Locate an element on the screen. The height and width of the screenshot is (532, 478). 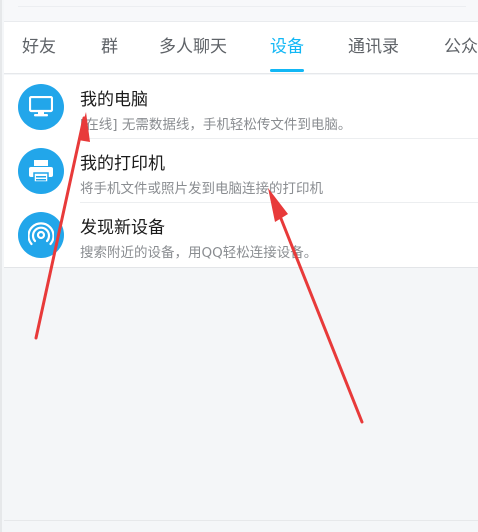
contacts-tab-bar: 好友 群 多人聊天 设备 通讯录 公众 is located at coordinates (241, 48).